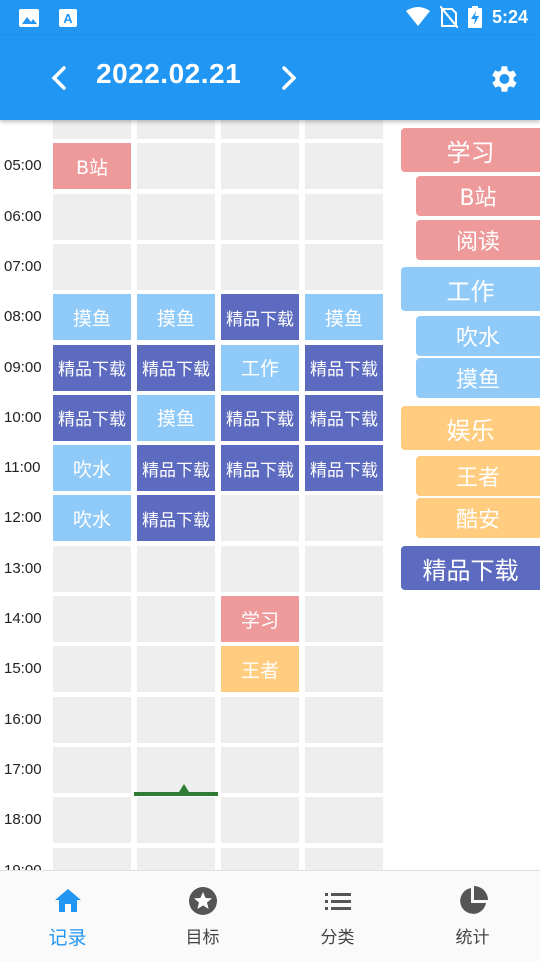  I want to click on settings-gear-icon, so click(503, 79).